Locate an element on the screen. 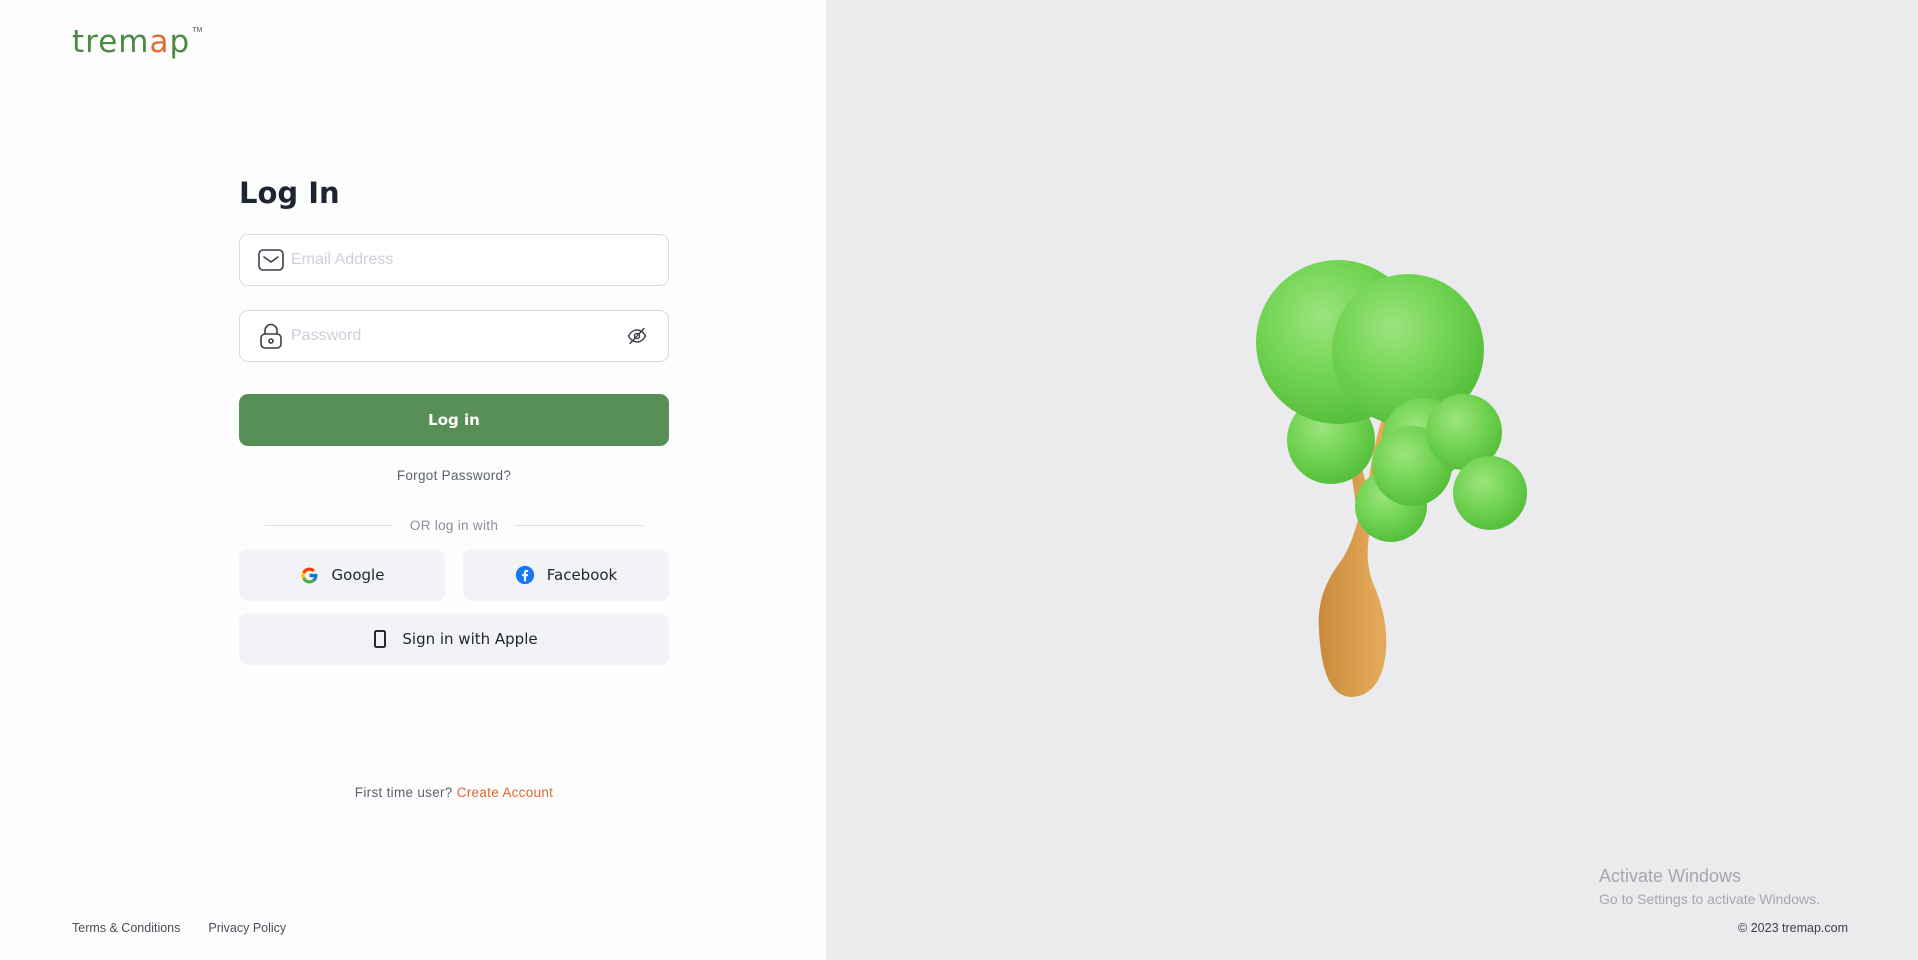 The height and width of the screenshot is (960, 1918). tree-illustration is located at coordinates (1391, 478).